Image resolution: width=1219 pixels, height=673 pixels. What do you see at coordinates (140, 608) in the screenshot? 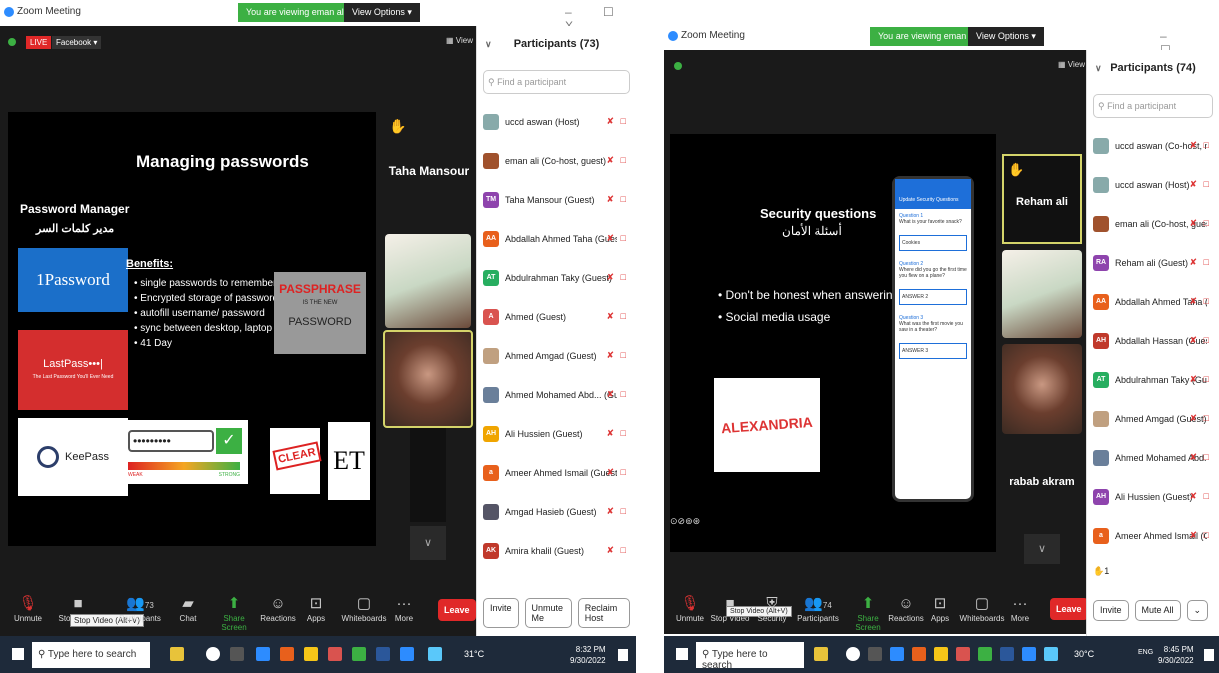
I see `participants-button: 👥73 Participants` at bounding box center [140, 608].